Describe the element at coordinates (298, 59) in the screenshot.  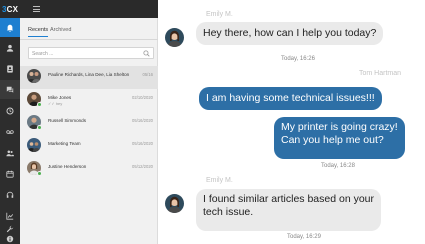
I see `message-timestamp: Today, 16:26` at that location.